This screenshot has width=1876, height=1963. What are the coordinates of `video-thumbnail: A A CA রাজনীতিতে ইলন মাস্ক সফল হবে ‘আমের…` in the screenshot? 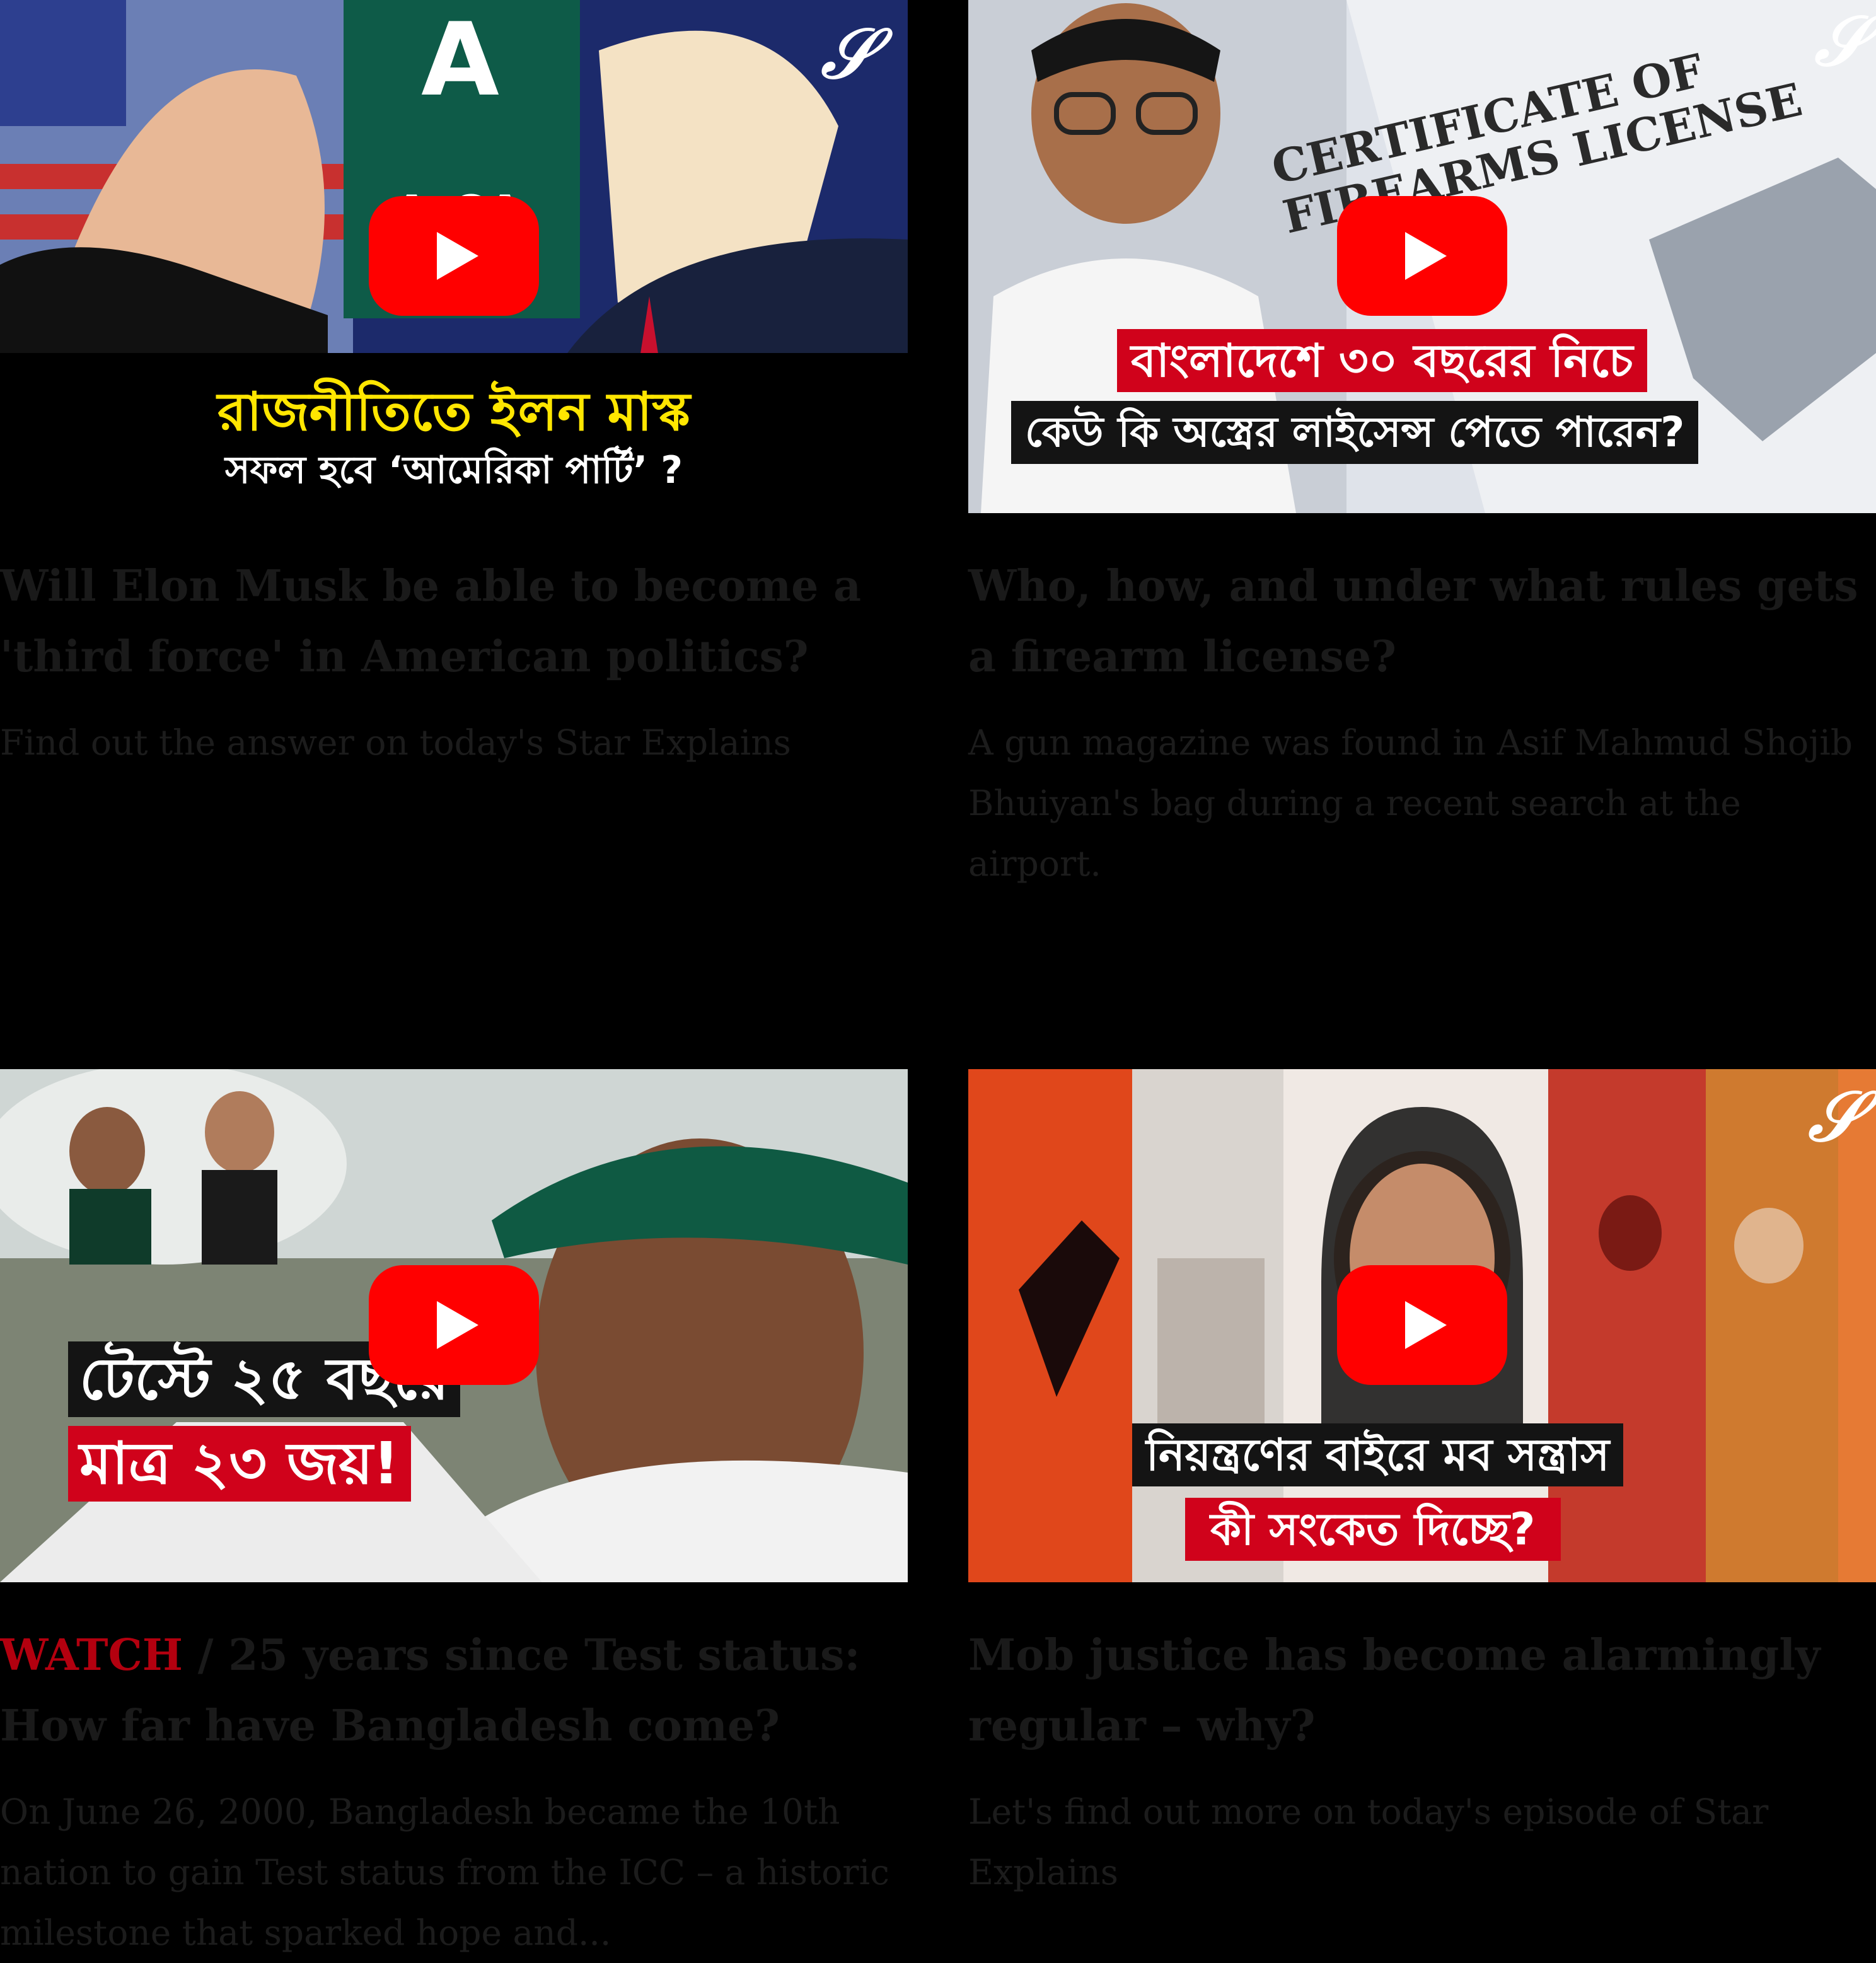 It's located at (454, 257).